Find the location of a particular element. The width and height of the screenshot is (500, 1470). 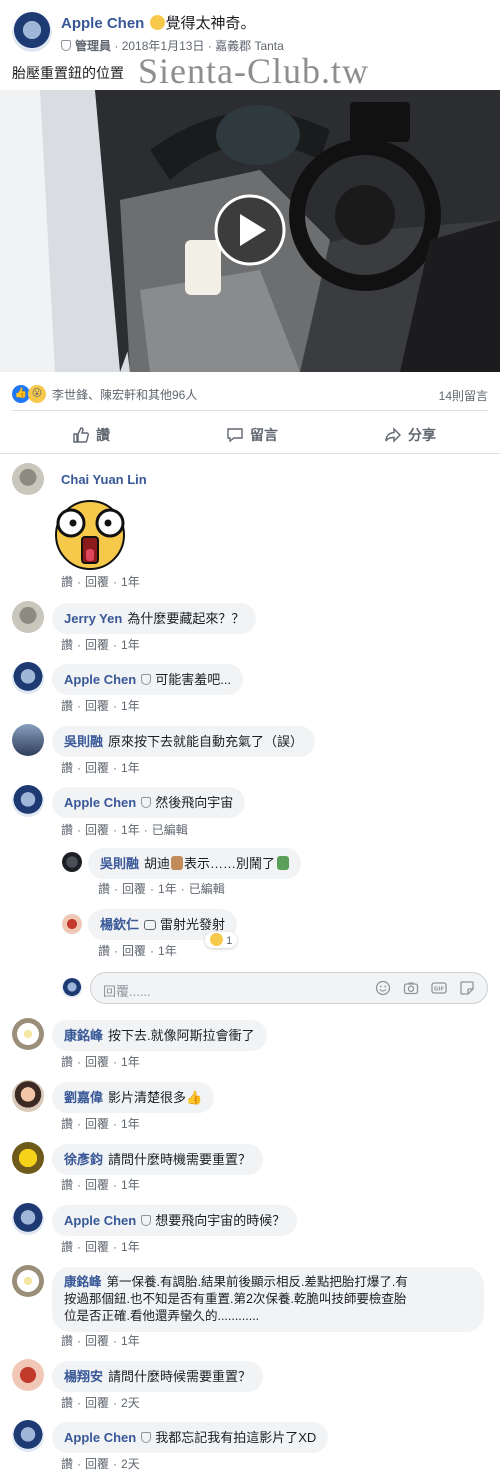

gif-icon: GIF is located at coordinates (439, 988).